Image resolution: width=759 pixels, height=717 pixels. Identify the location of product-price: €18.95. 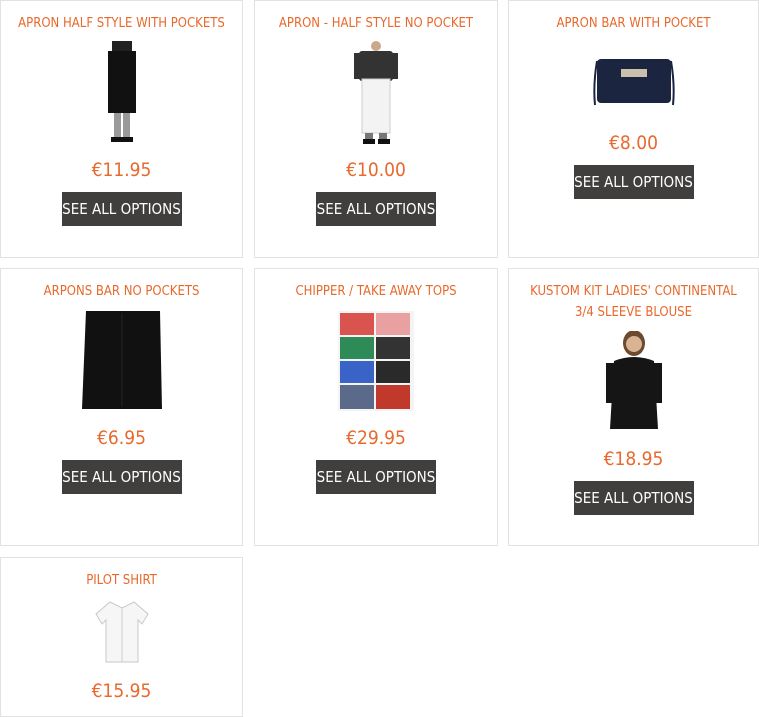
(633, 459).